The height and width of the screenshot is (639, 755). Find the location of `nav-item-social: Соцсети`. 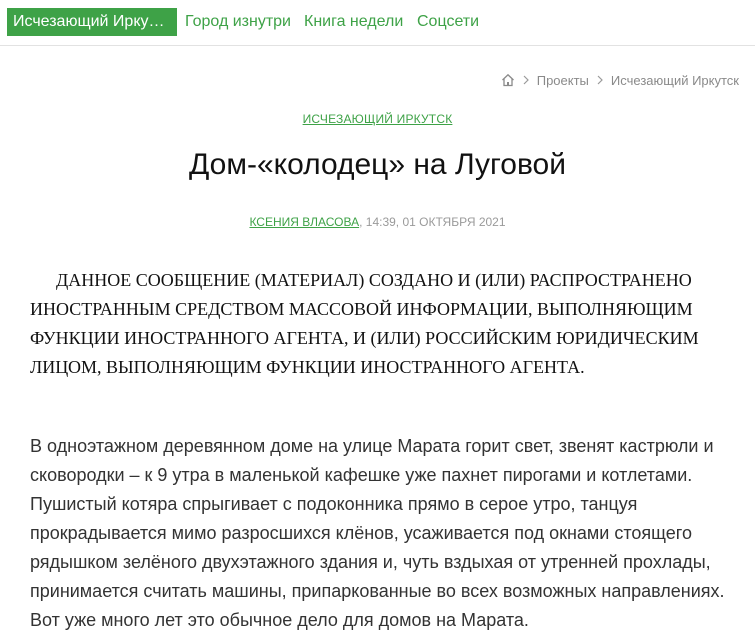

nav-item-social: Соцсети is located at coordinates (448, 22).